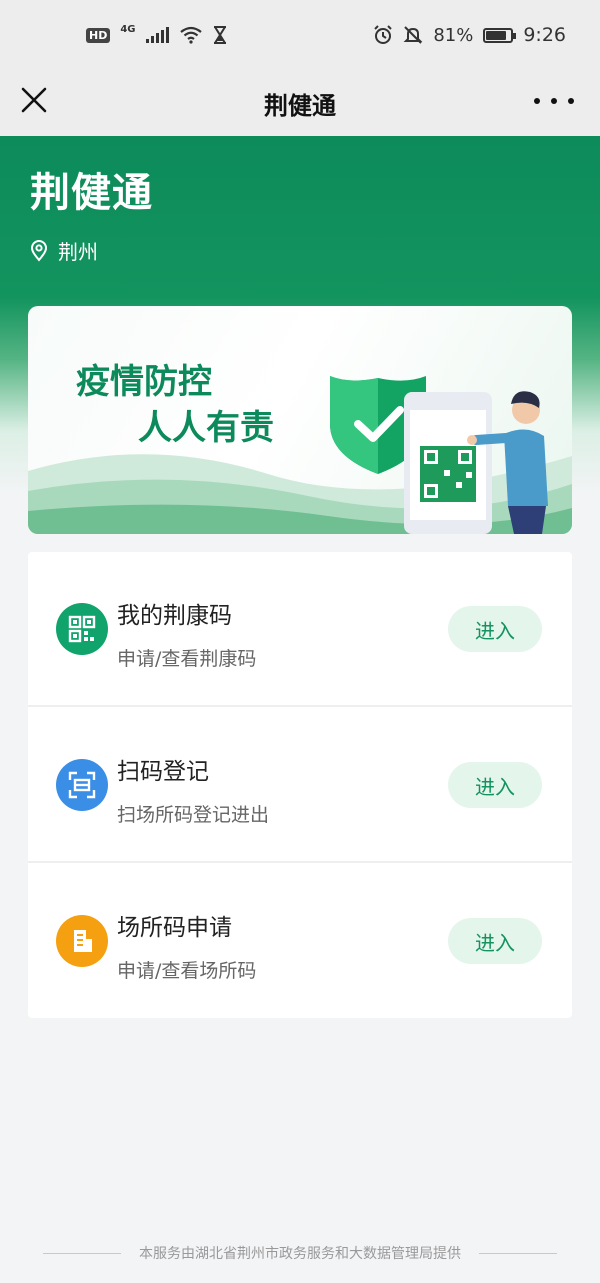 The width and height of the screenshot is (600, 1283). Describe the element at coordinates (518, 1253) in the screenshot. I see `footer-divider-right` at that location.